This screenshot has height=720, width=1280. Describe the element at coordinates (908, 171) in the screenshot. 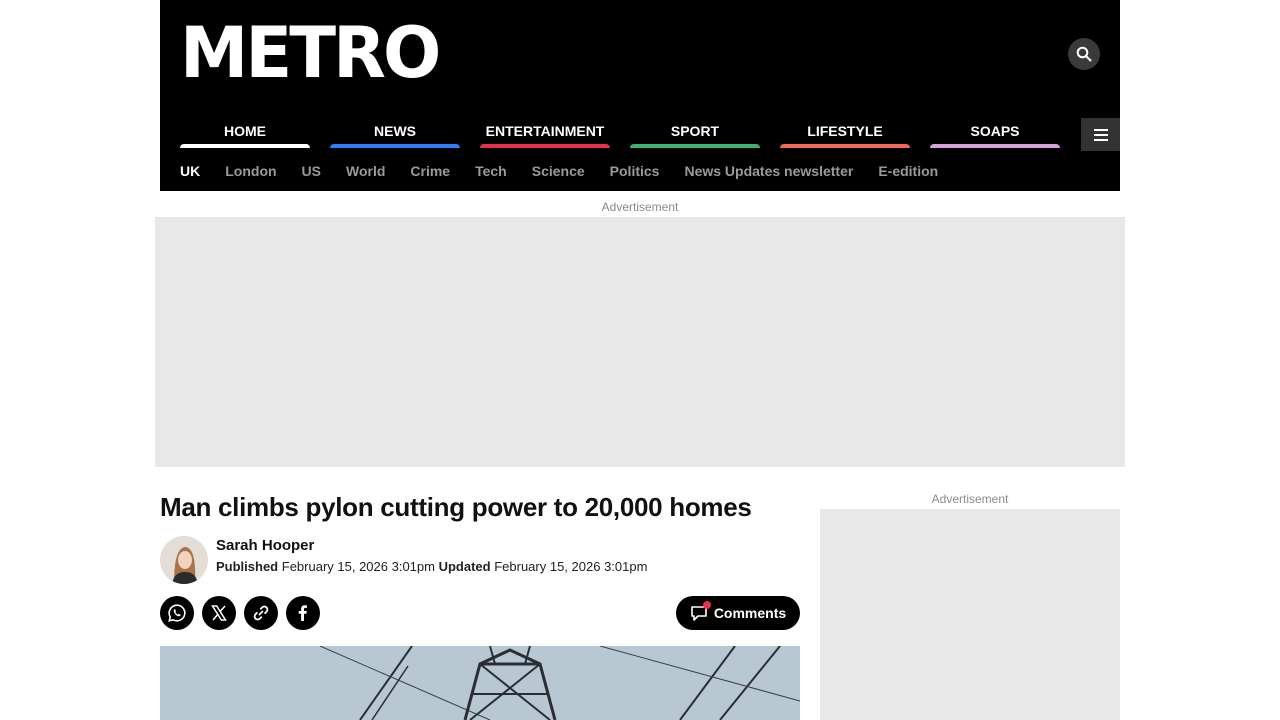

I see `subnav-e-edition: E-edition` at that location.